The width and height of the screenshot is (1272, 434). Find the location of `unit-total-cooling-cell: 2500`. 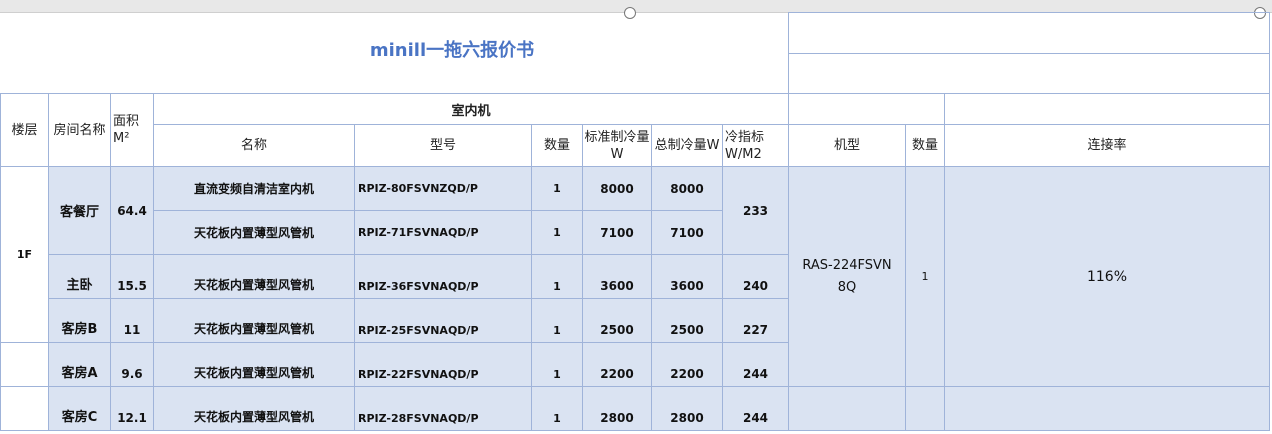

unit-total-cooling-cell: 2500 is located at coordinates (687, 320).